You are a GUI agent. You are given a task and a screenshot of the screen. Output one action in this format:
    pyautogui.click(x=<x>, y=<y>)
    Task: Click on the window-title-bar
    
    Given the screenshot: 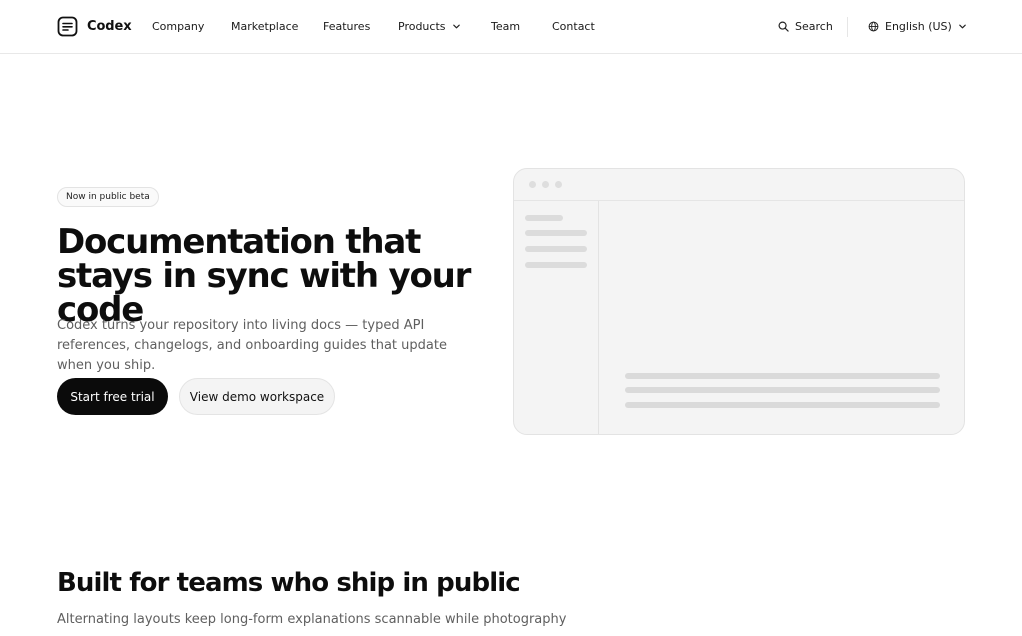 What is the action you would take?
    pyautogui.click(x=739, y=185)
    